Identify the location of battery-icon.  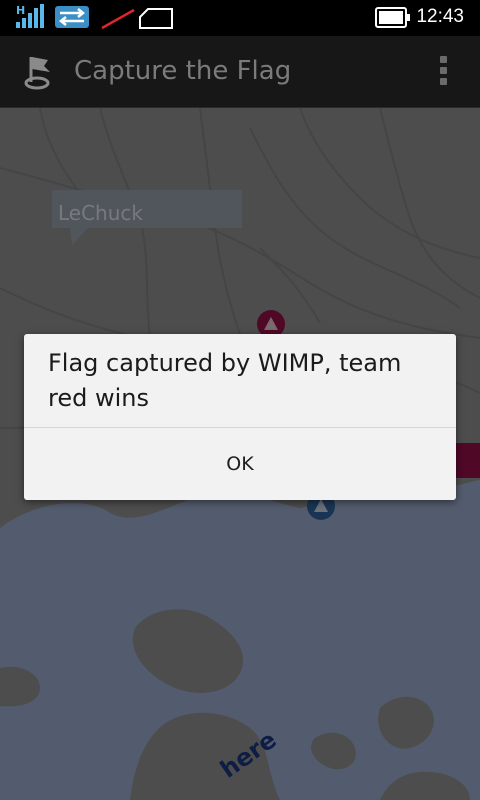
(392, 17).